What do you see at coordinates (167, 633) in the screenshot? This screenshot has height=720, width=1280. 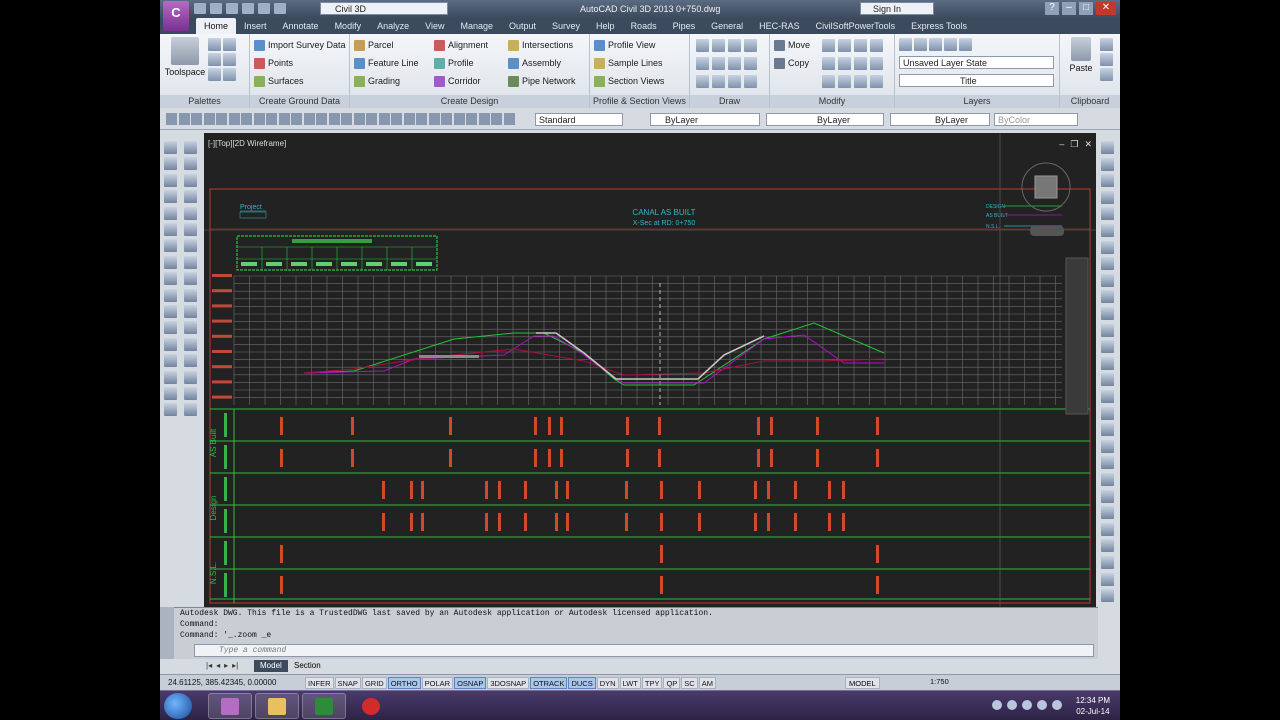 I see `command-line-handle` at bounding box center [167, 633].